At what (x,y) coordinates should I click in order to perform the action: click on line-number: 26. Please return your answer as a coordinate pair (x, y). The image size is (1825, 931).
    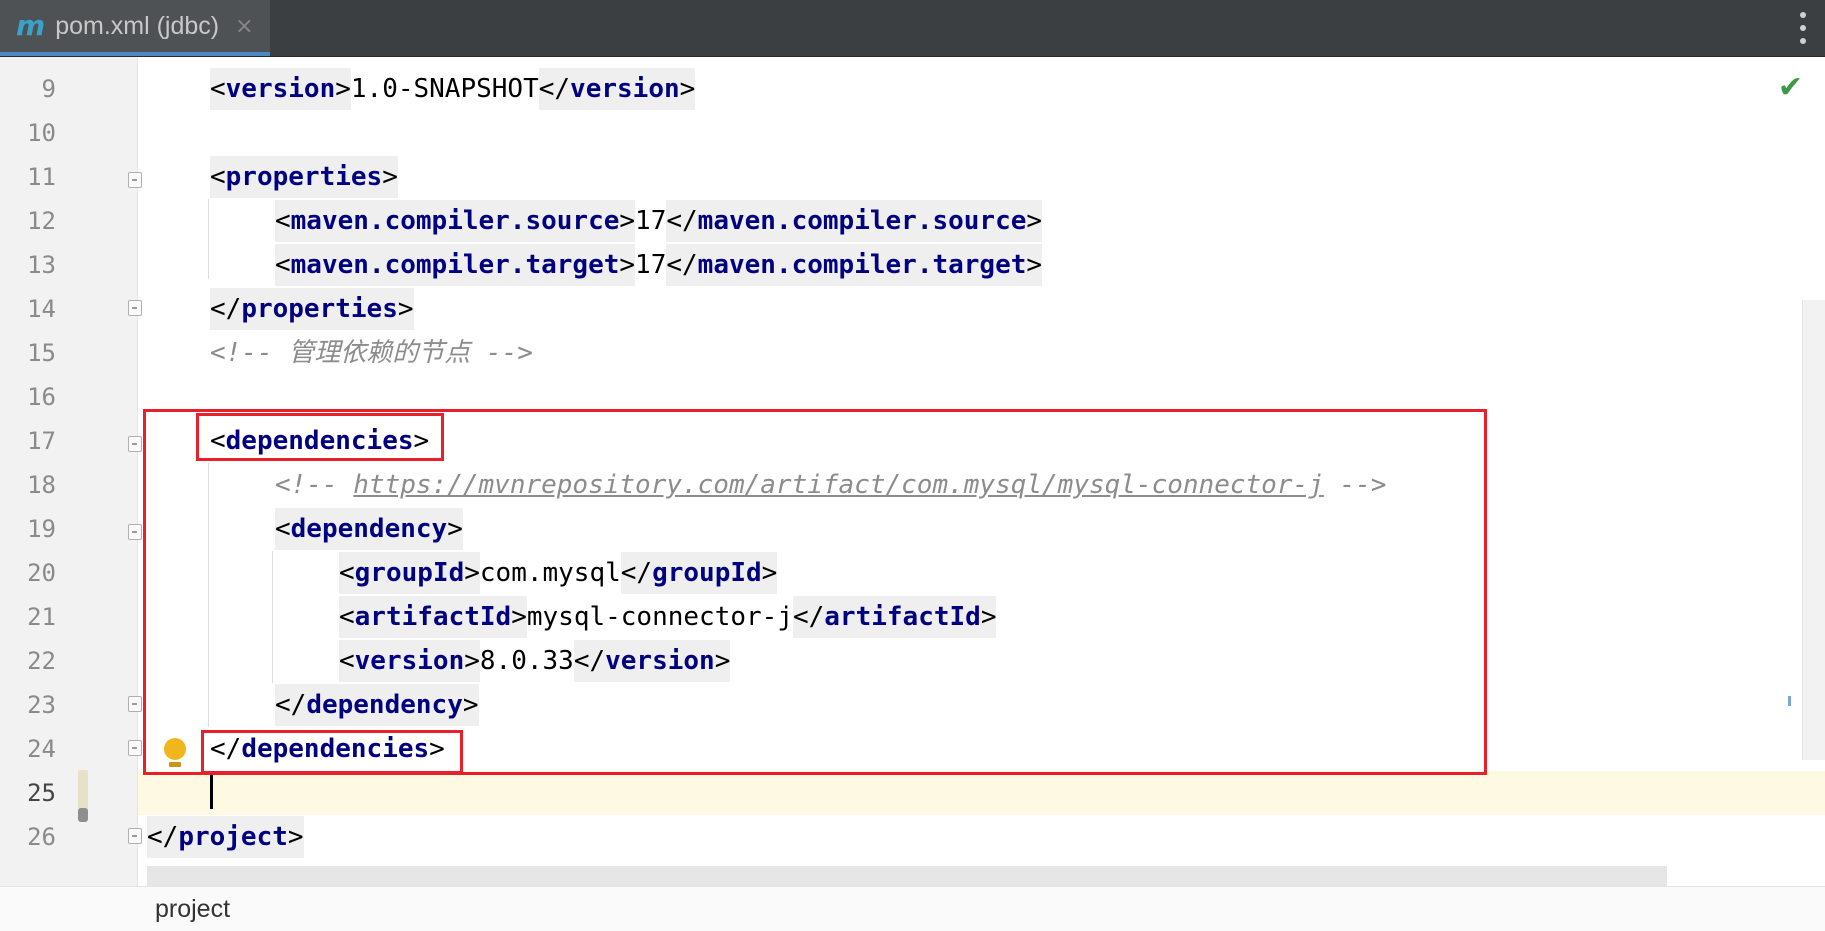
    Looking at the image, I should click on (41, 837).